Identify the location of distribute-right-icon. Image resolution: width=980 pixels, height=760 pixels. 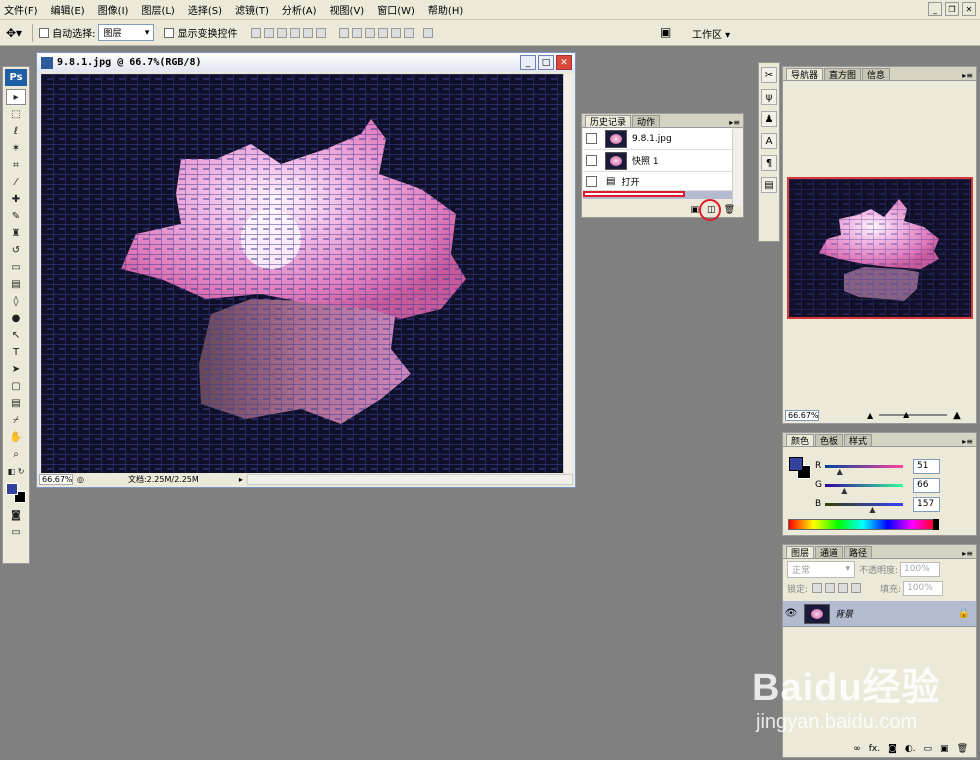
(409, 32).